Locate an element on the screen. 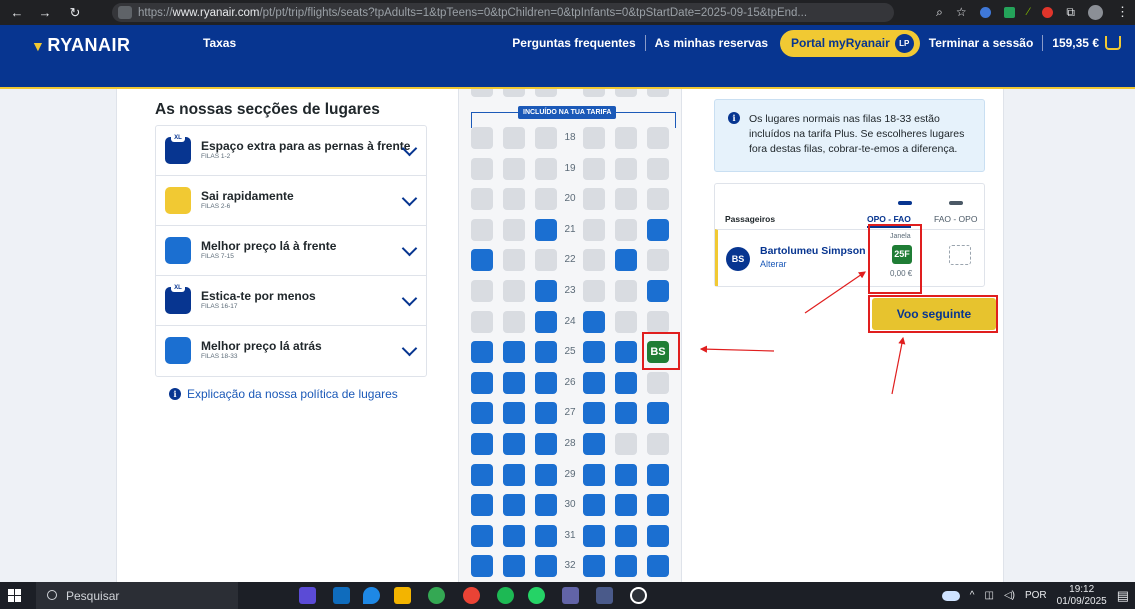 This screenshot has width=1135, height=609. app-icon is located at coordinates (604, 595).